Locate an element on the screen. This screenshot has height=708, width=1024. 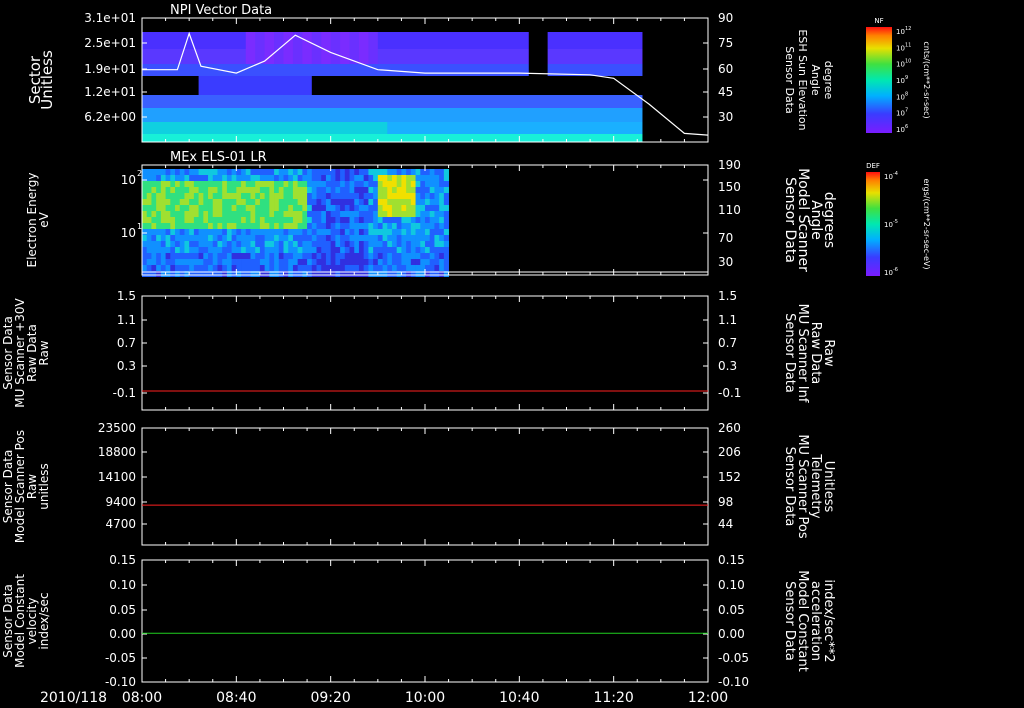
y2-tick-label: 0.05 is located at coordinates (731, 610).